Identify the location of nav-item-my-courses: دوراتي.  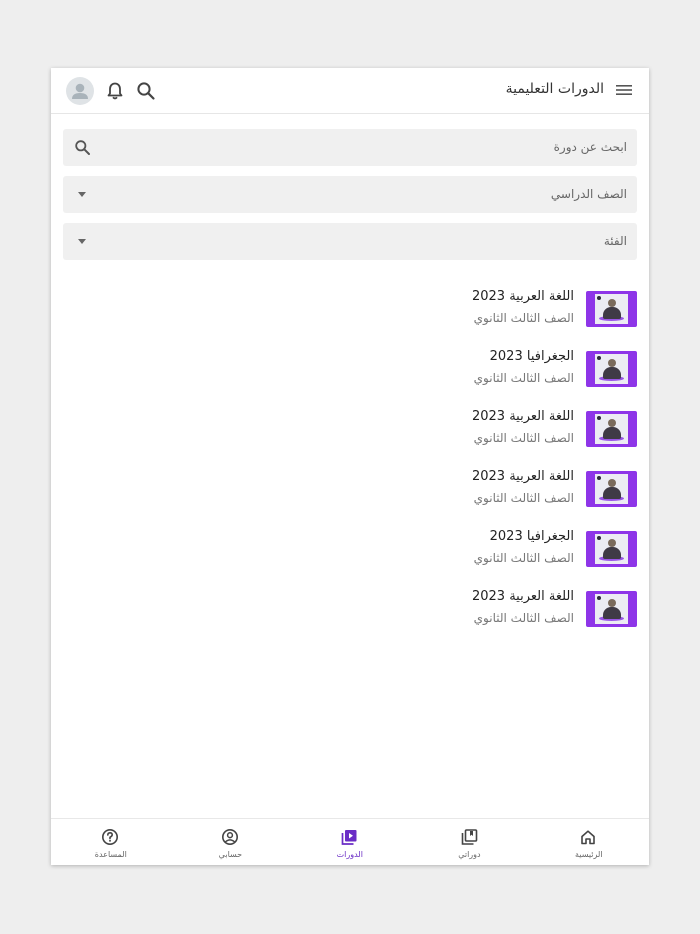
(470, 842).